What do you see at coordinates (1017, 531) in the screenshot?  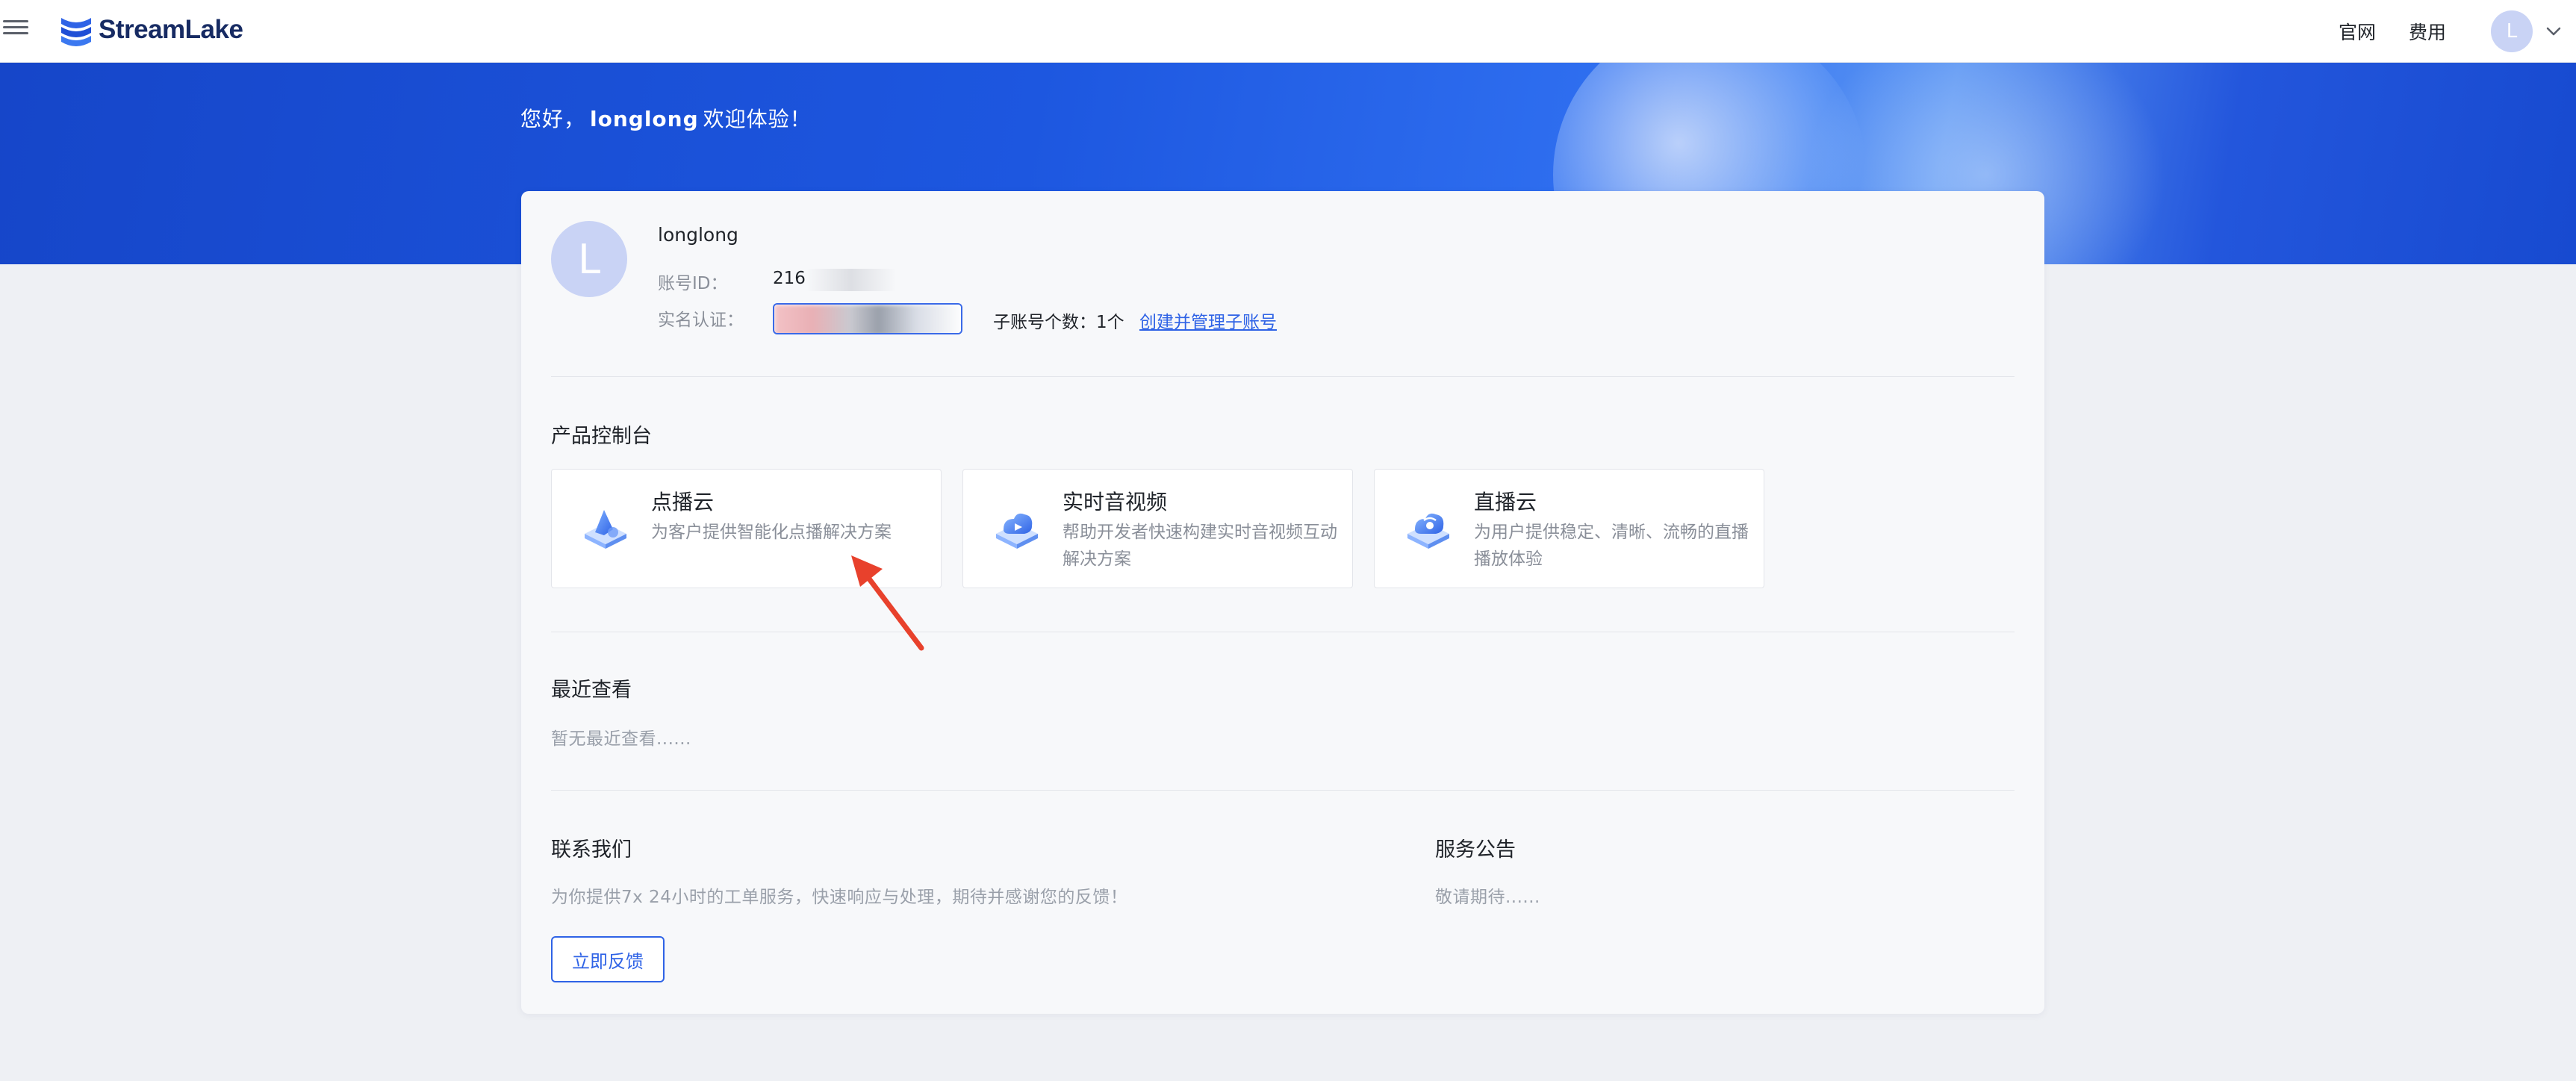 I see `rtc-cloud-icon` at bounding box center [1017, 531].